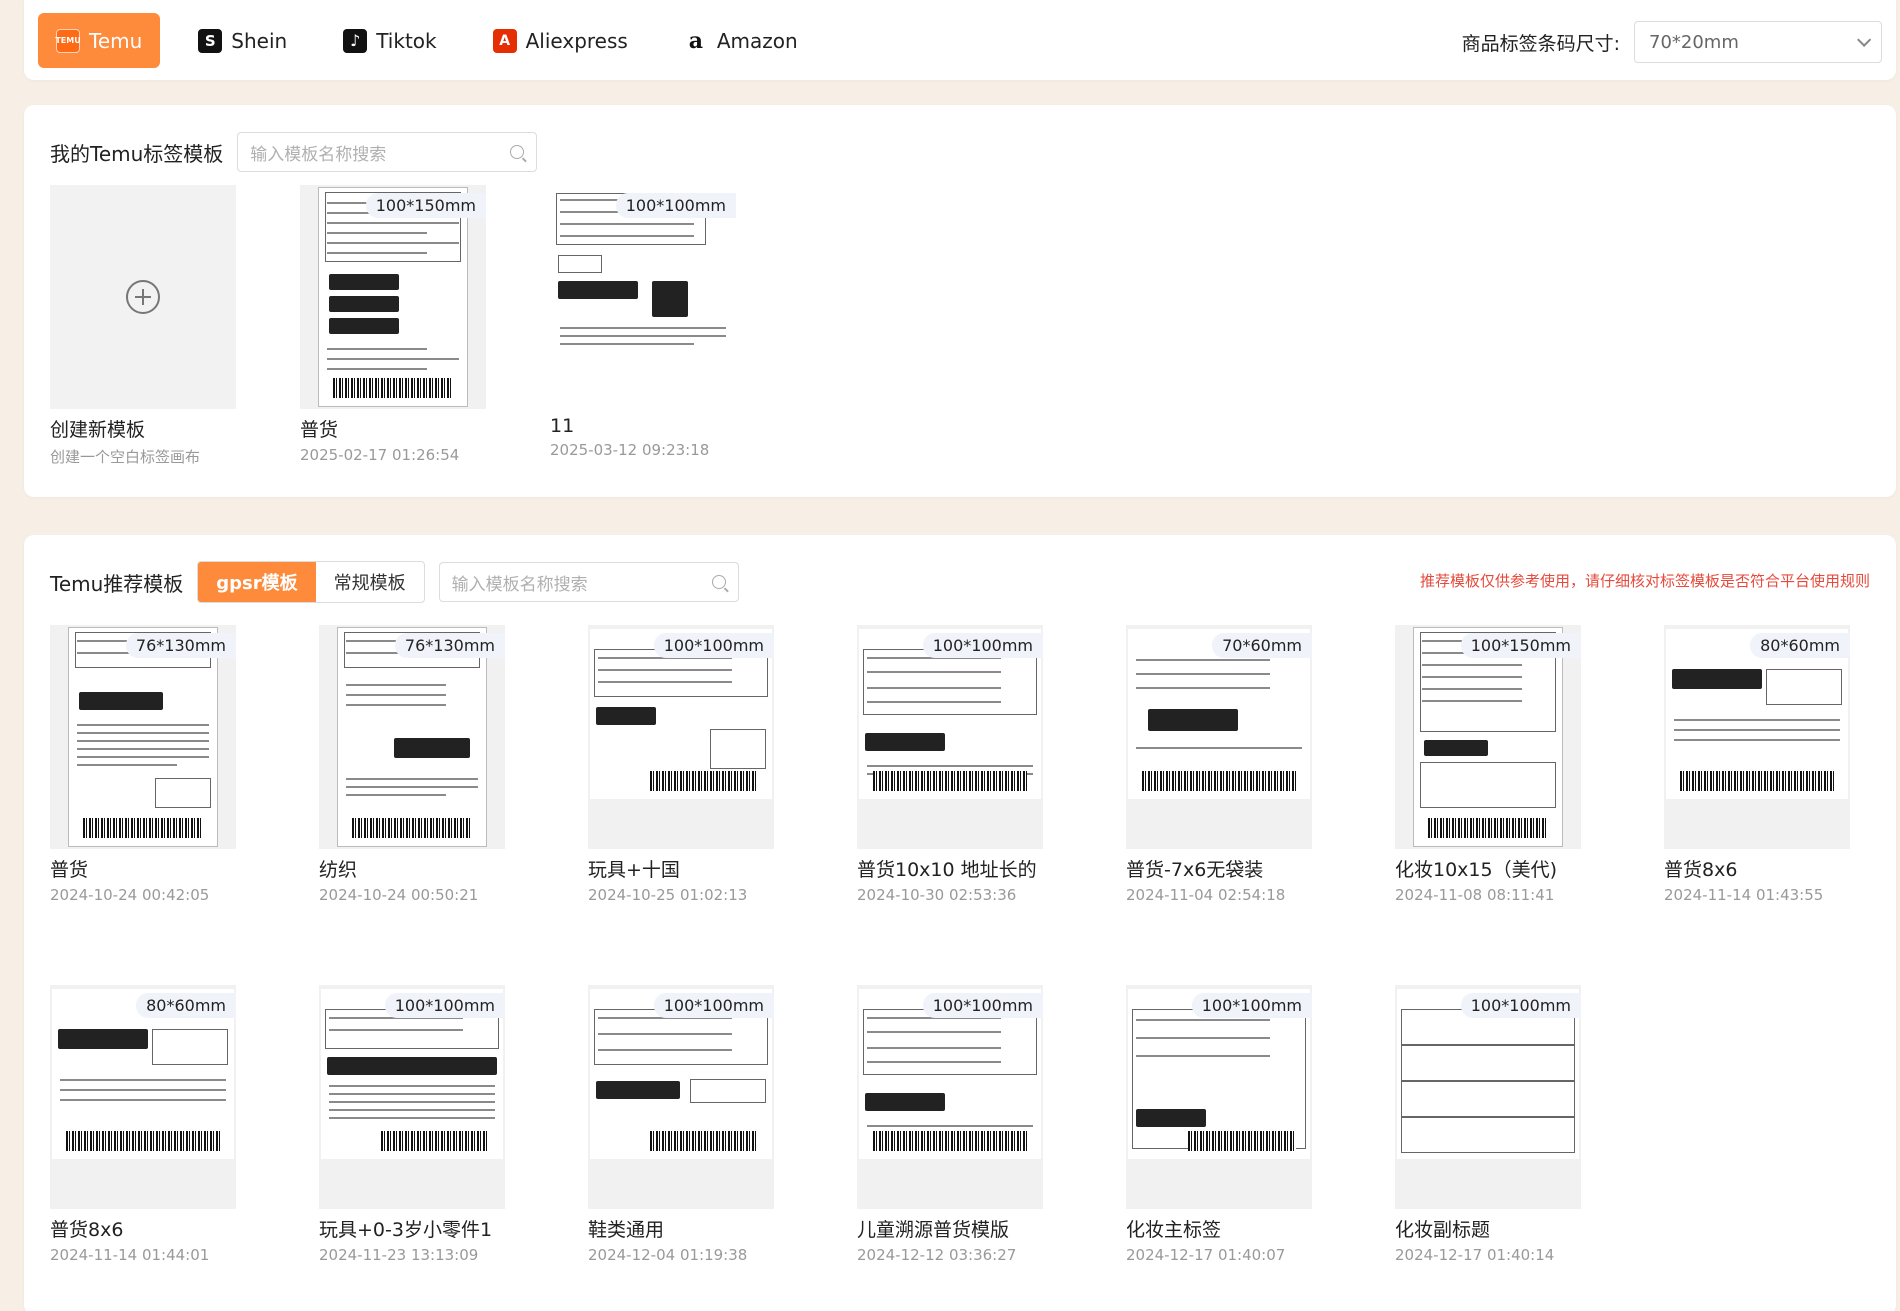  Describe the element at coordinates (1475, 895) in the screenshot. I see `template-date: 2024-11-08 08:11:41` at that location.